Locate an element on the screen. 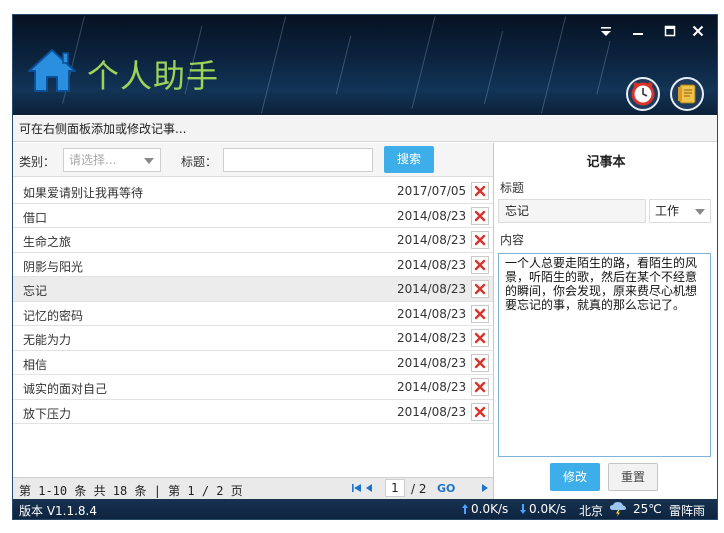 The width and height of the screenshot is (724, 533). menu-dropdown-icon is located at coordinates (606, 31).